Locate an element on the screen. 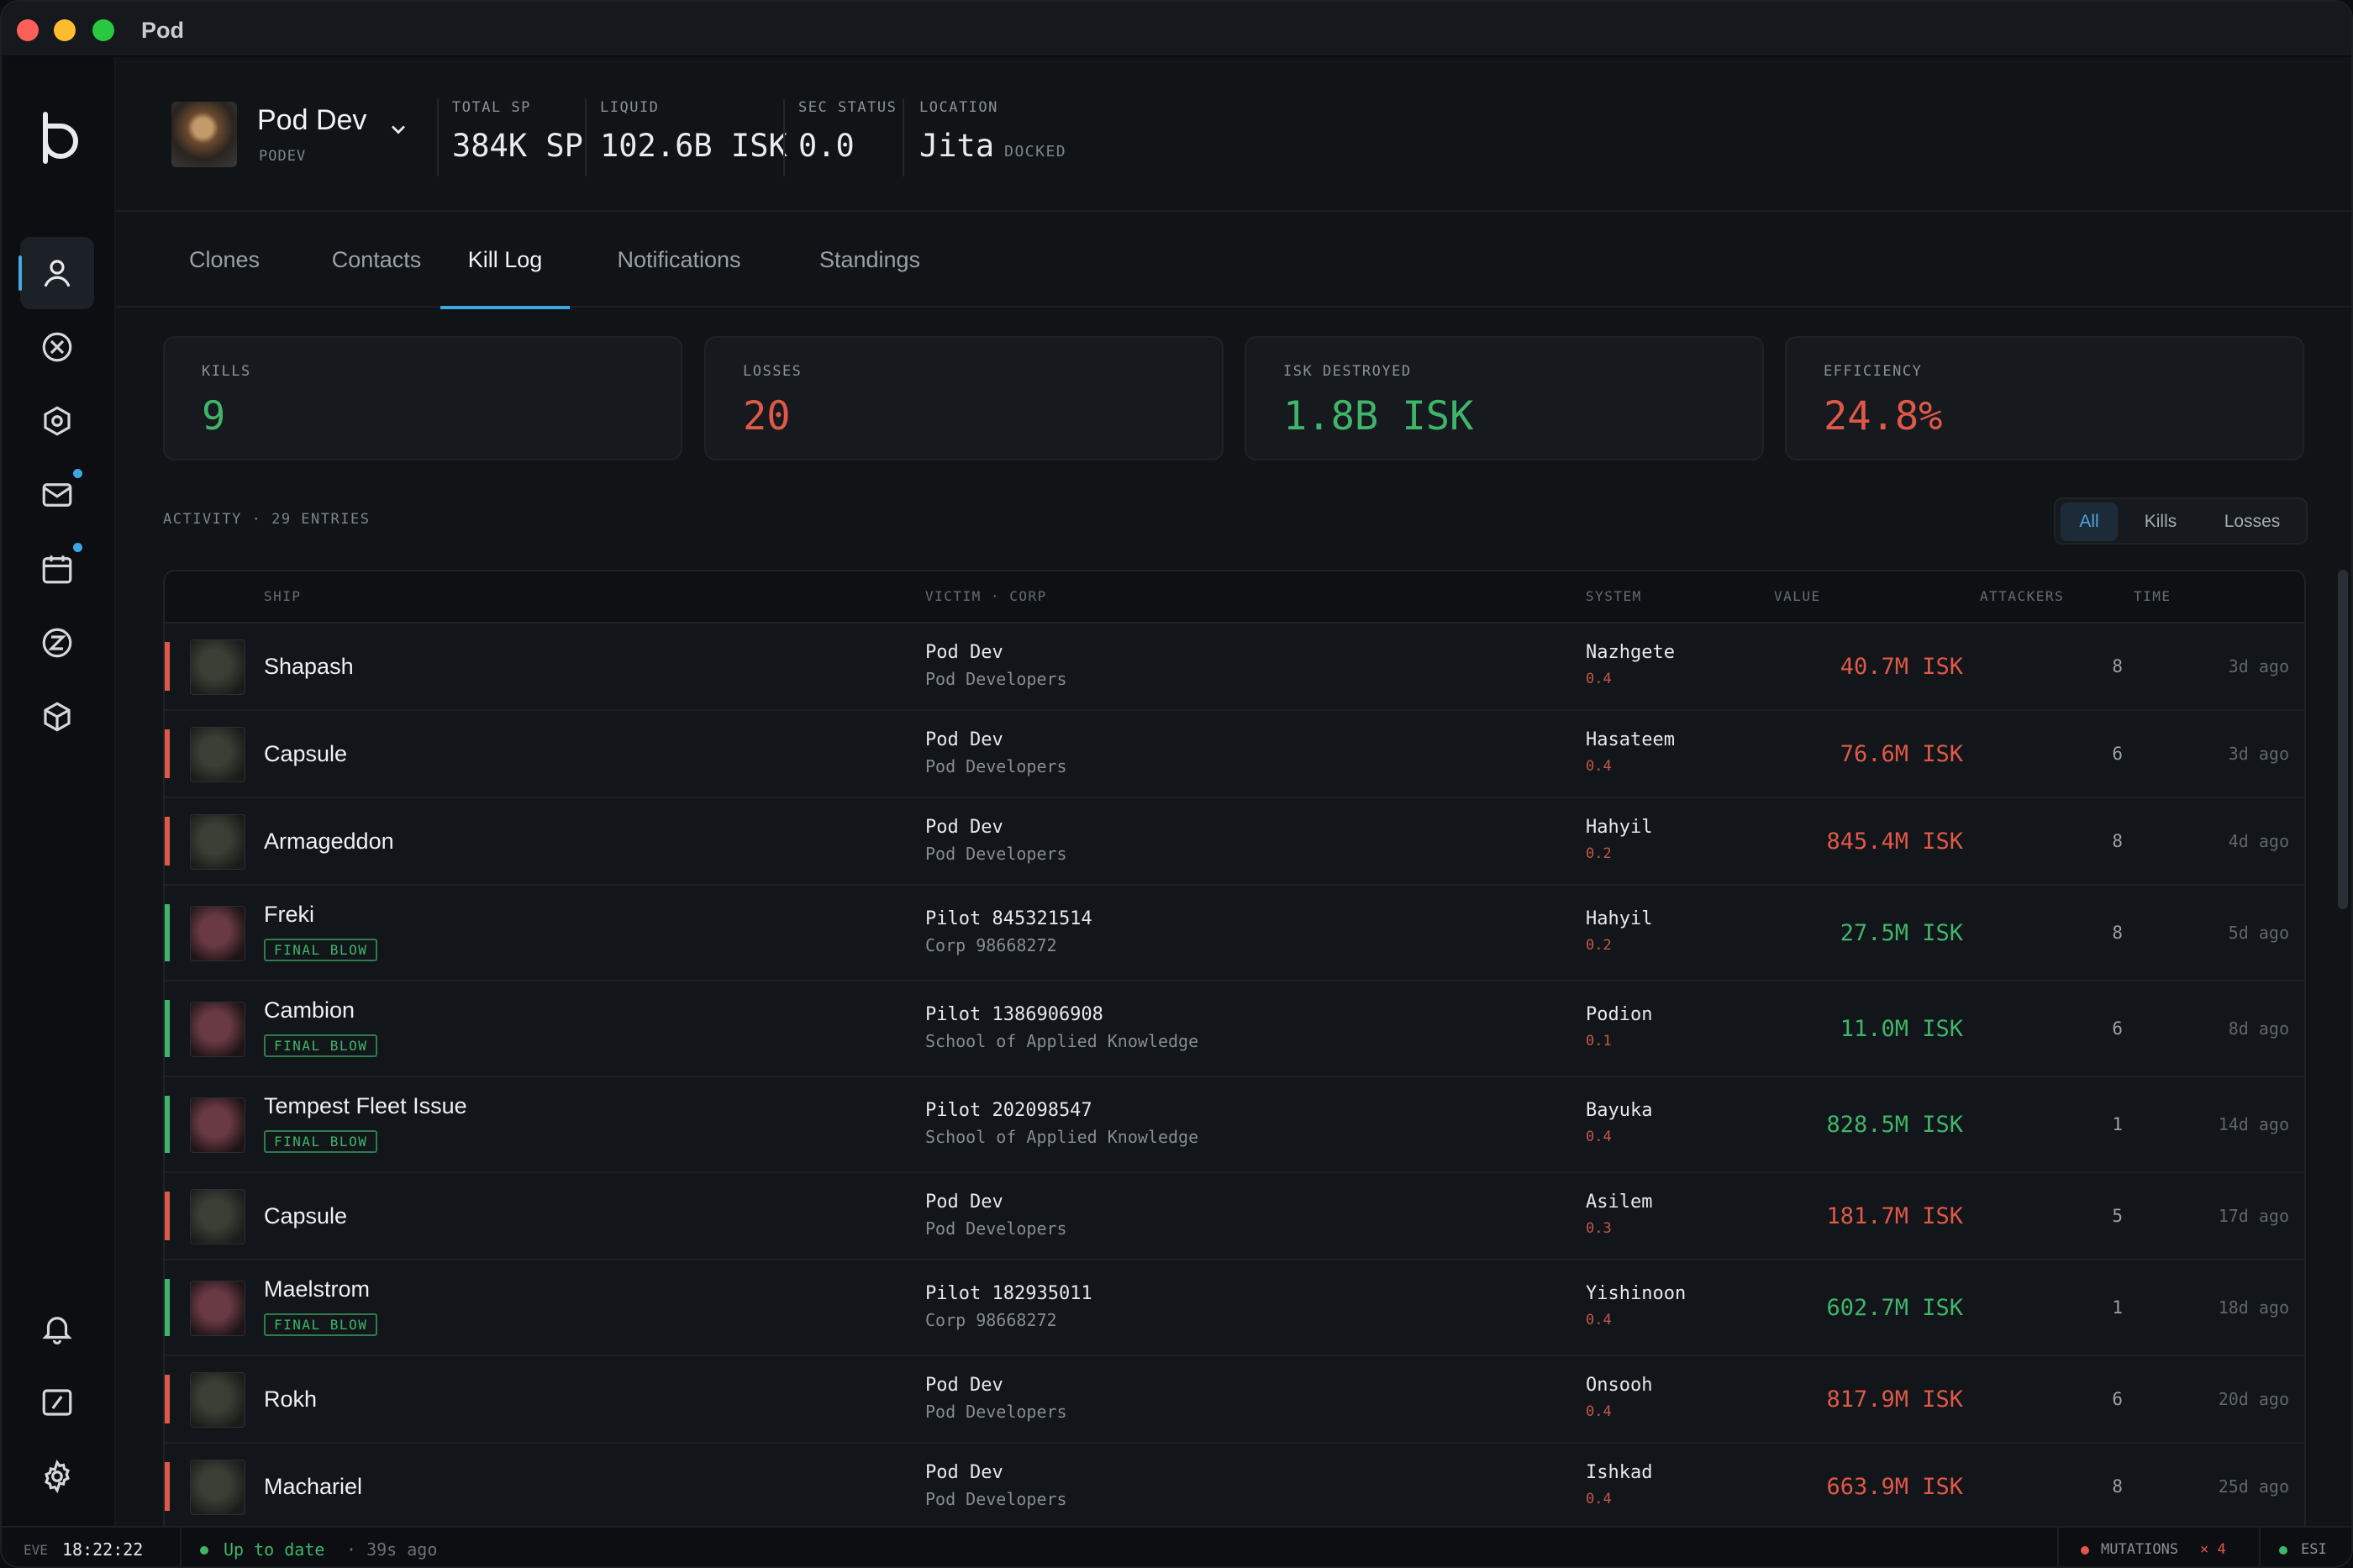 Image resolution: width=2353 pixels, height=1568 pixels. ship-name: Machariel is located at coordinates (313, 1487).